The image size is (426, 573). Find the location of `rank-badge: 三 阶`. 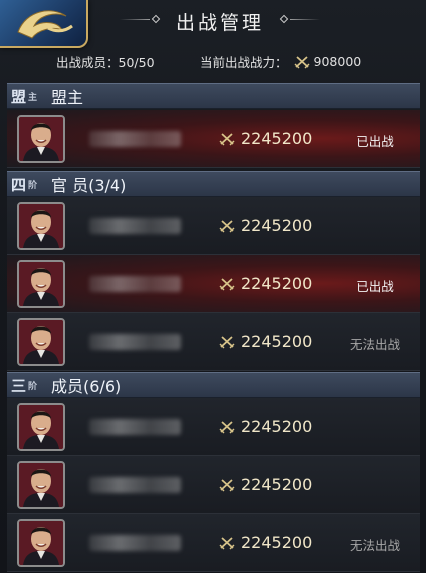

rank-badge: 三 阶 is located at coordinates (27, 385).